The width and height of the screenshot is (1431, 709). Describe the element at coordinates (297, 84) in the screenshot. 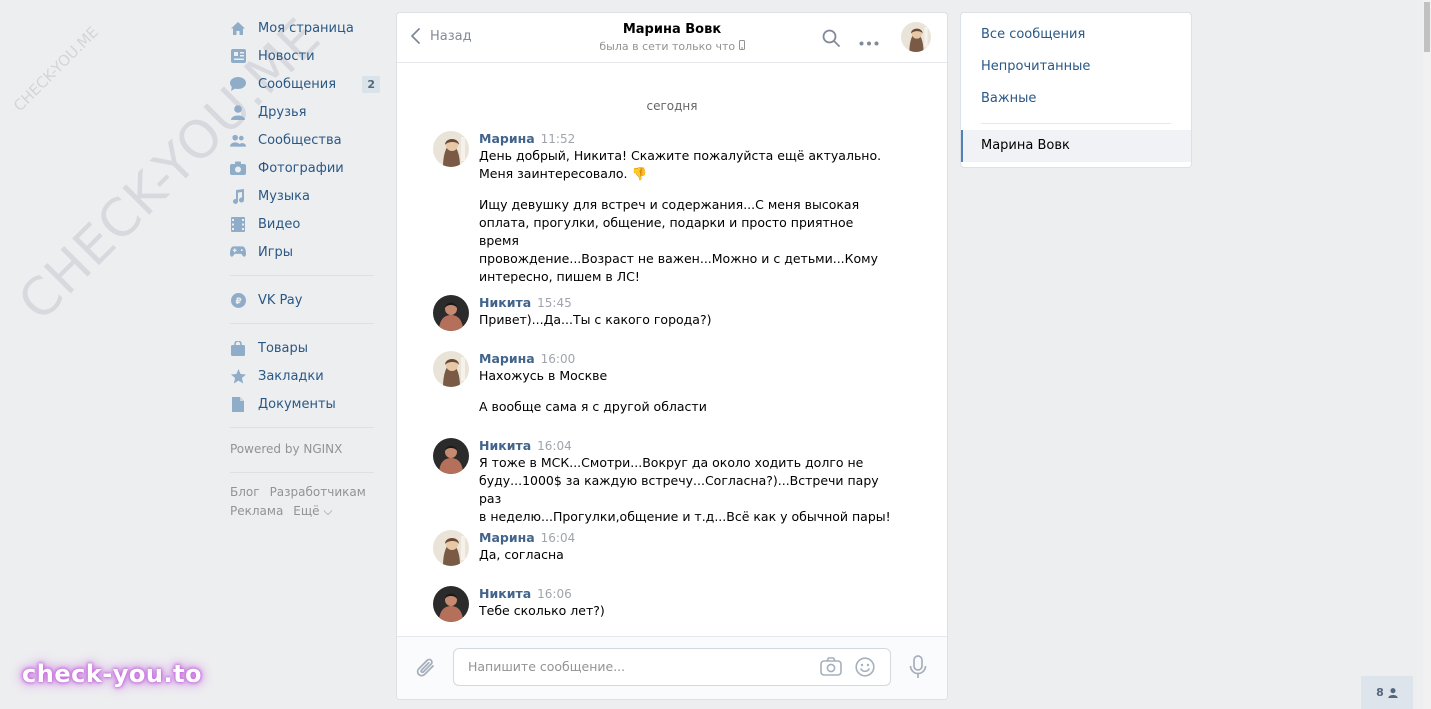

I see `nav-label: Сообщения` at that location.